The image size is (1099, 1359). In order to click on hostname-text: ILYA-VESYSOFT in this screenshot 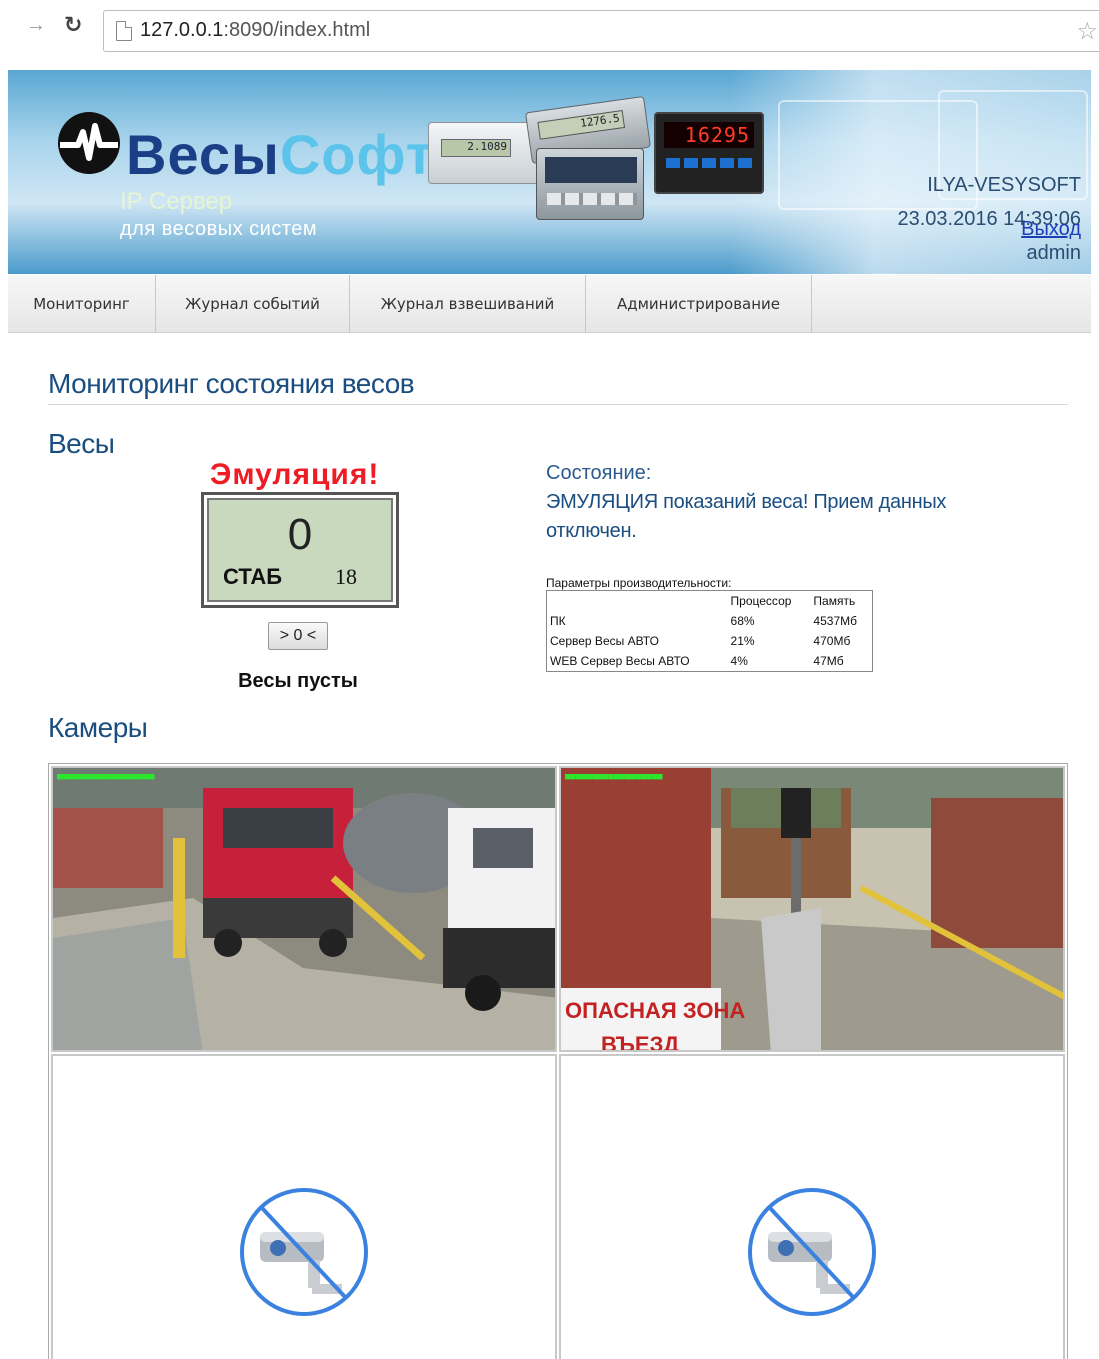, I will do `click(1004, 185)`.